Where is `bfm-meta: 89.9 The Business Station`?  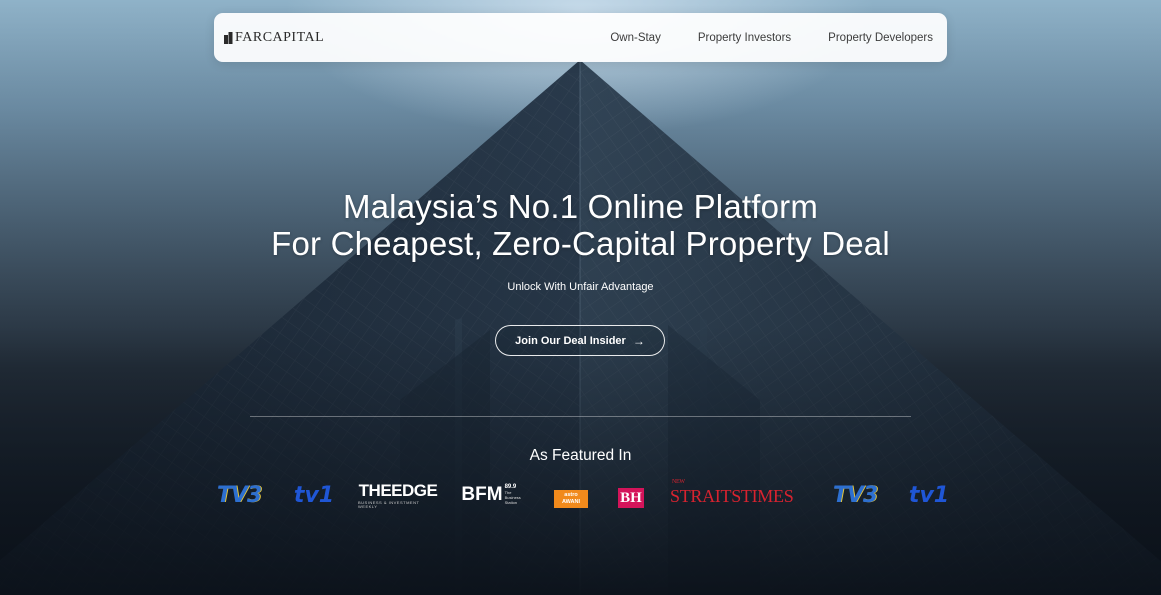 bfm-meta: 89.9 The Business Station is located at coordinates (515, 494).